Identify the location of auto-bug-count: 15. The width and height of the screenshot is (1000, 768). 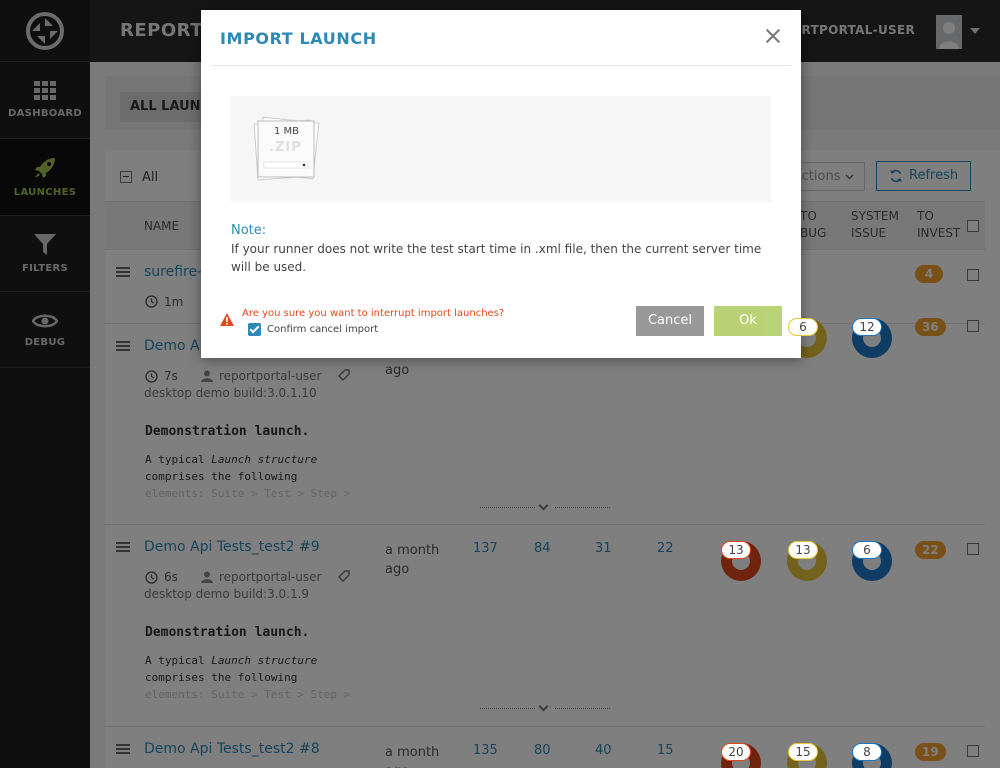
(803, 752).